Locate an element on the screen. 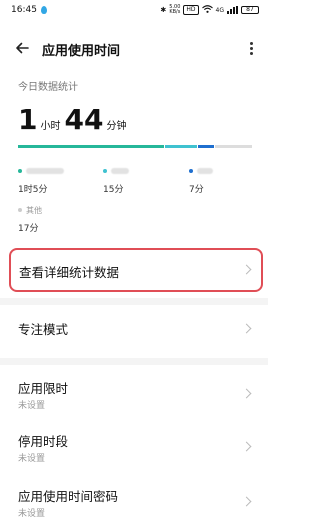  usage-bar is located at coordinates (135, 146).